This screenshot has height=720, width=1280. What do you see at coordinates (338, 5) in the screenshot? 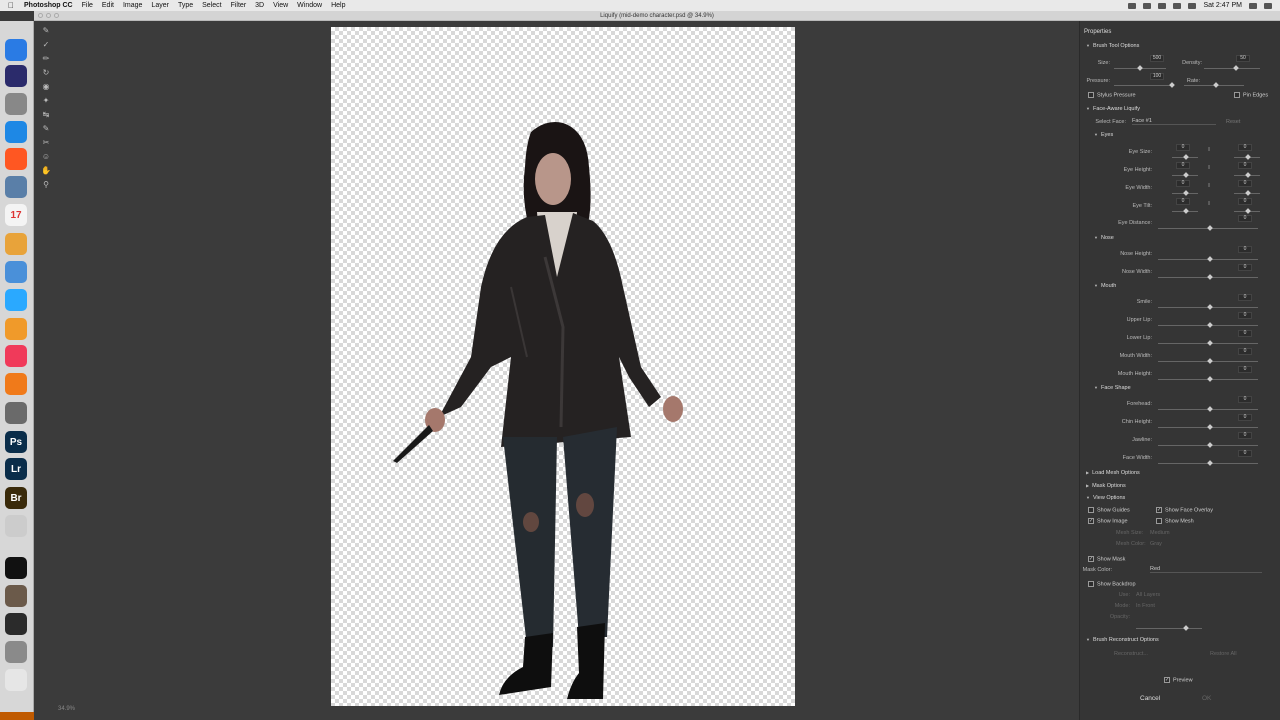
I see `menu-help: Help` at bounding box center [338, 5].